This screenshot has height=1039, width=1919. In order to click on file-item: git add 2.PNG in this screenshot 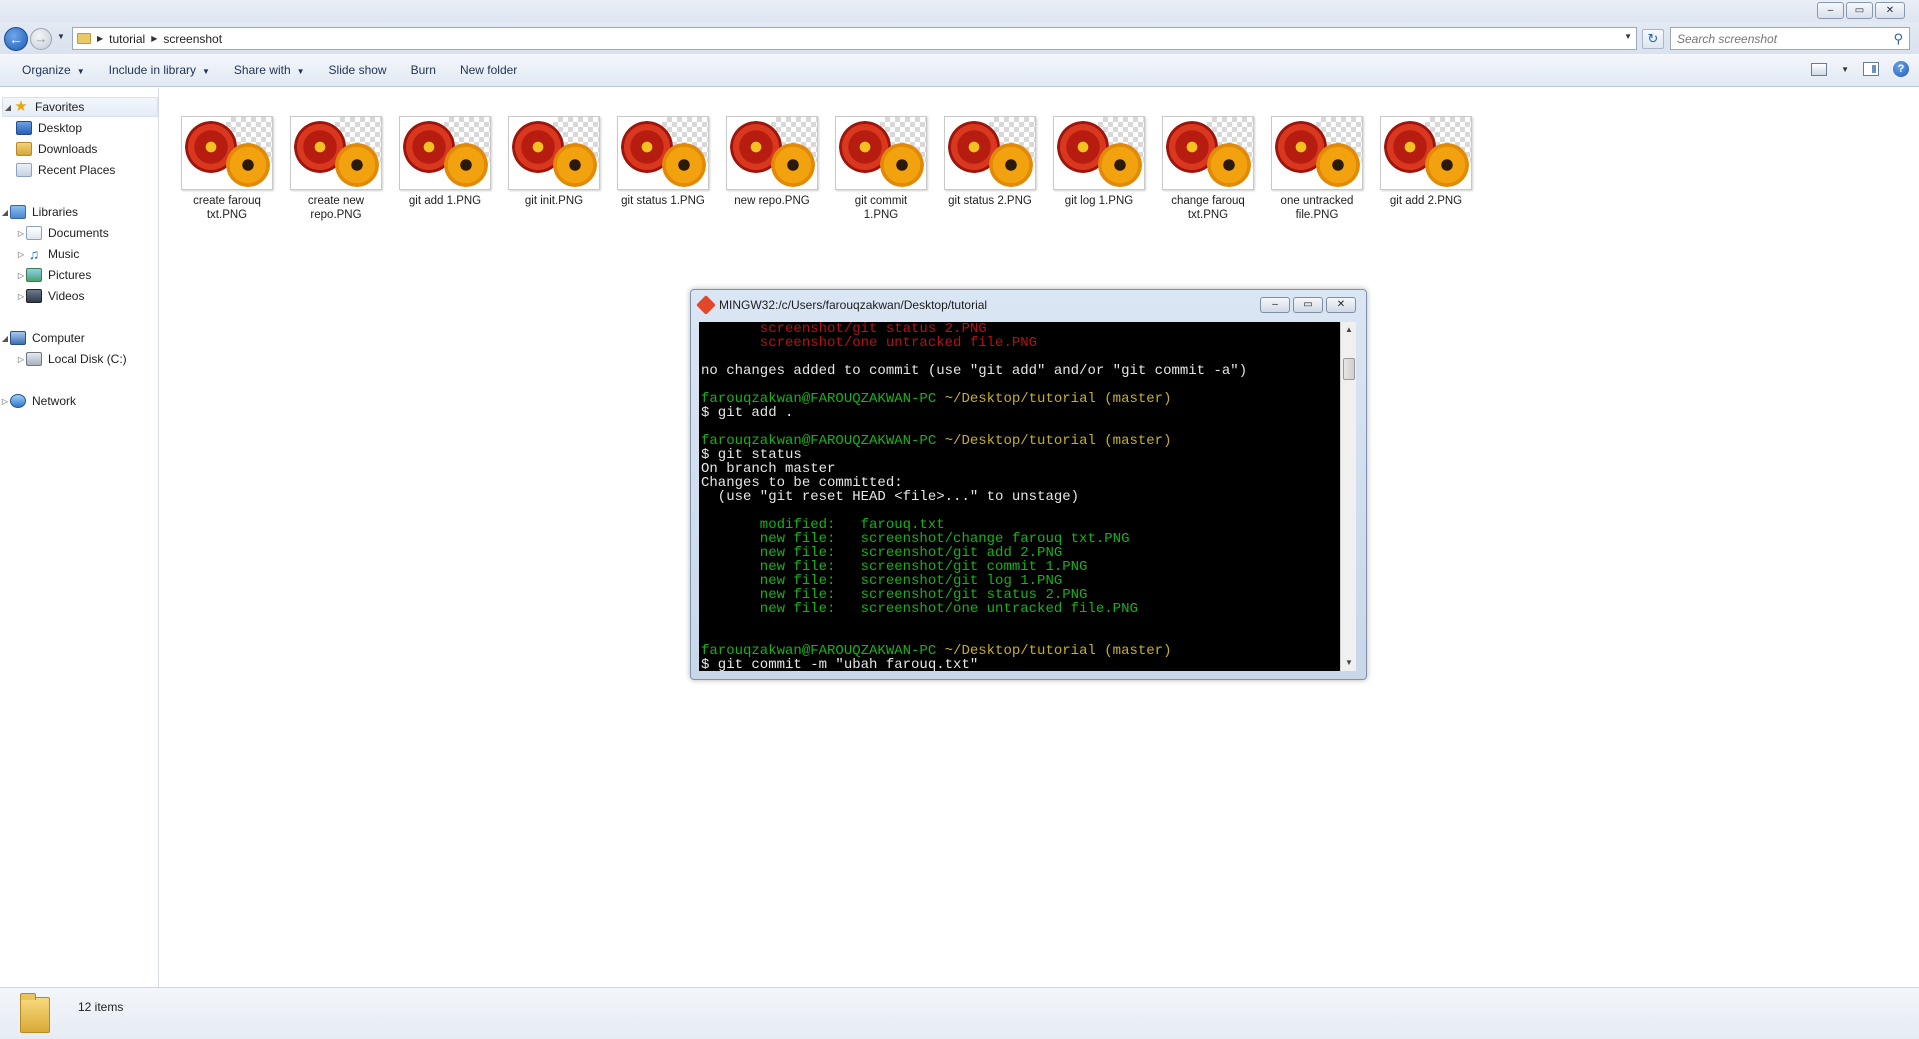, I will do `click(1426, 162)`.